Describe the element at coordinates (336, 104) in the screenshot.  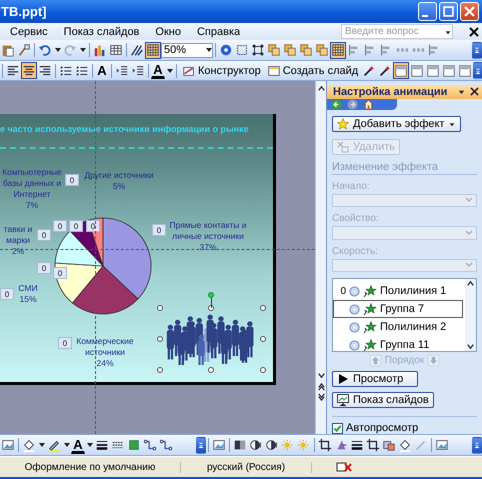
I see `back-icon` at that location.